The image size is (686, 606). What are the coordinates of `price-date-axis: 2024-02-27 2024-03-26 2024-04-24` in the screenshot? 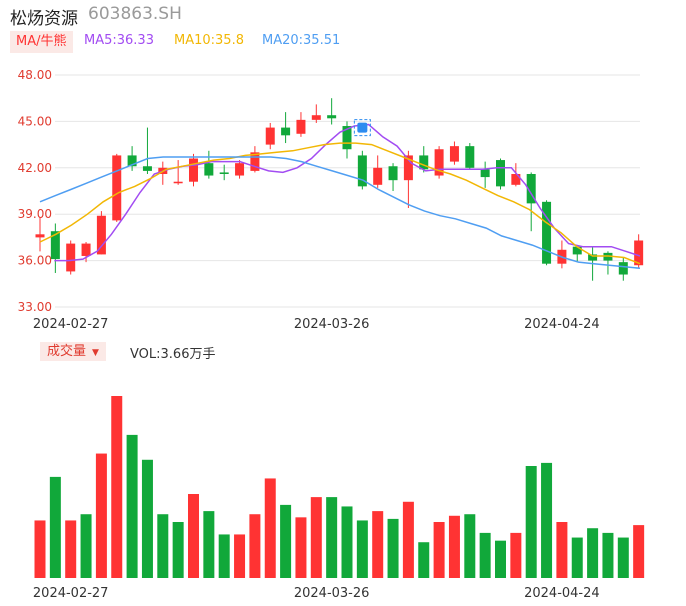 It's located at (316, 324).